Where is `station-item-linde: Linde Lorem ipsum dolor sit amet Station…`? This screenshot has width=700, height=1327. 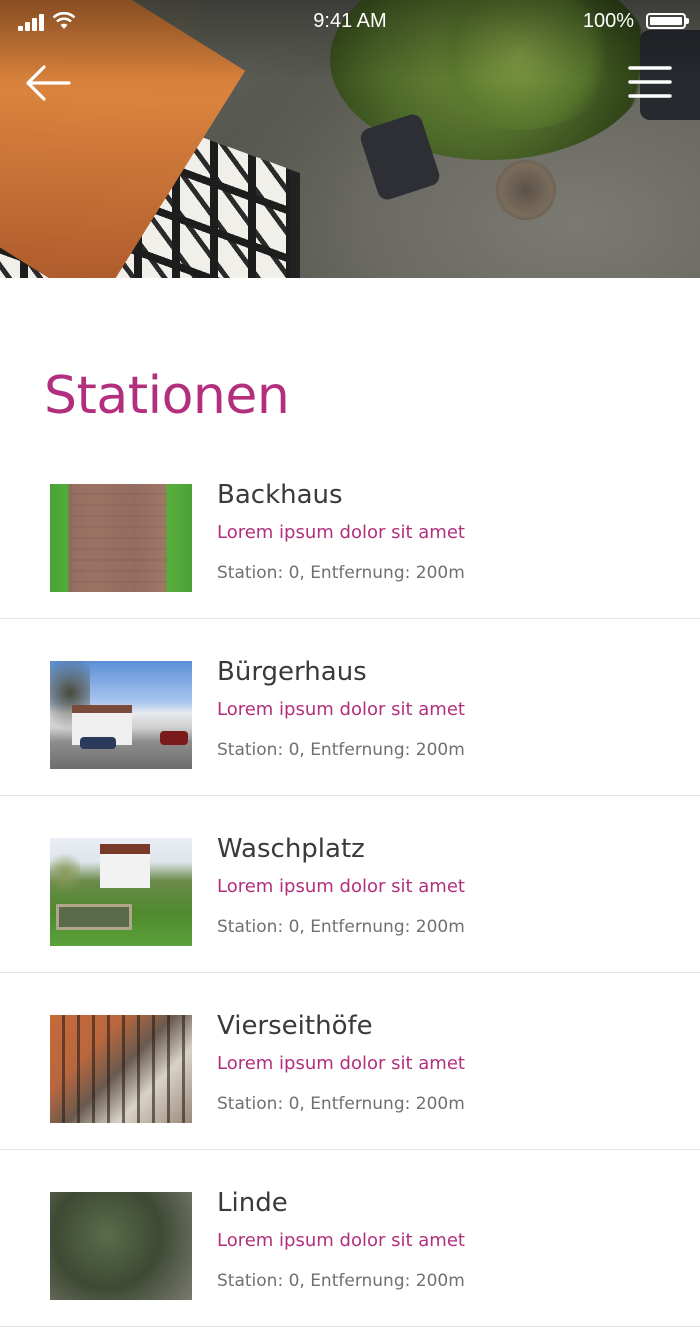 station-item-linde: Linde Lorem ipsum dolor sit amet Station… is located at coordinates (350, 1238).